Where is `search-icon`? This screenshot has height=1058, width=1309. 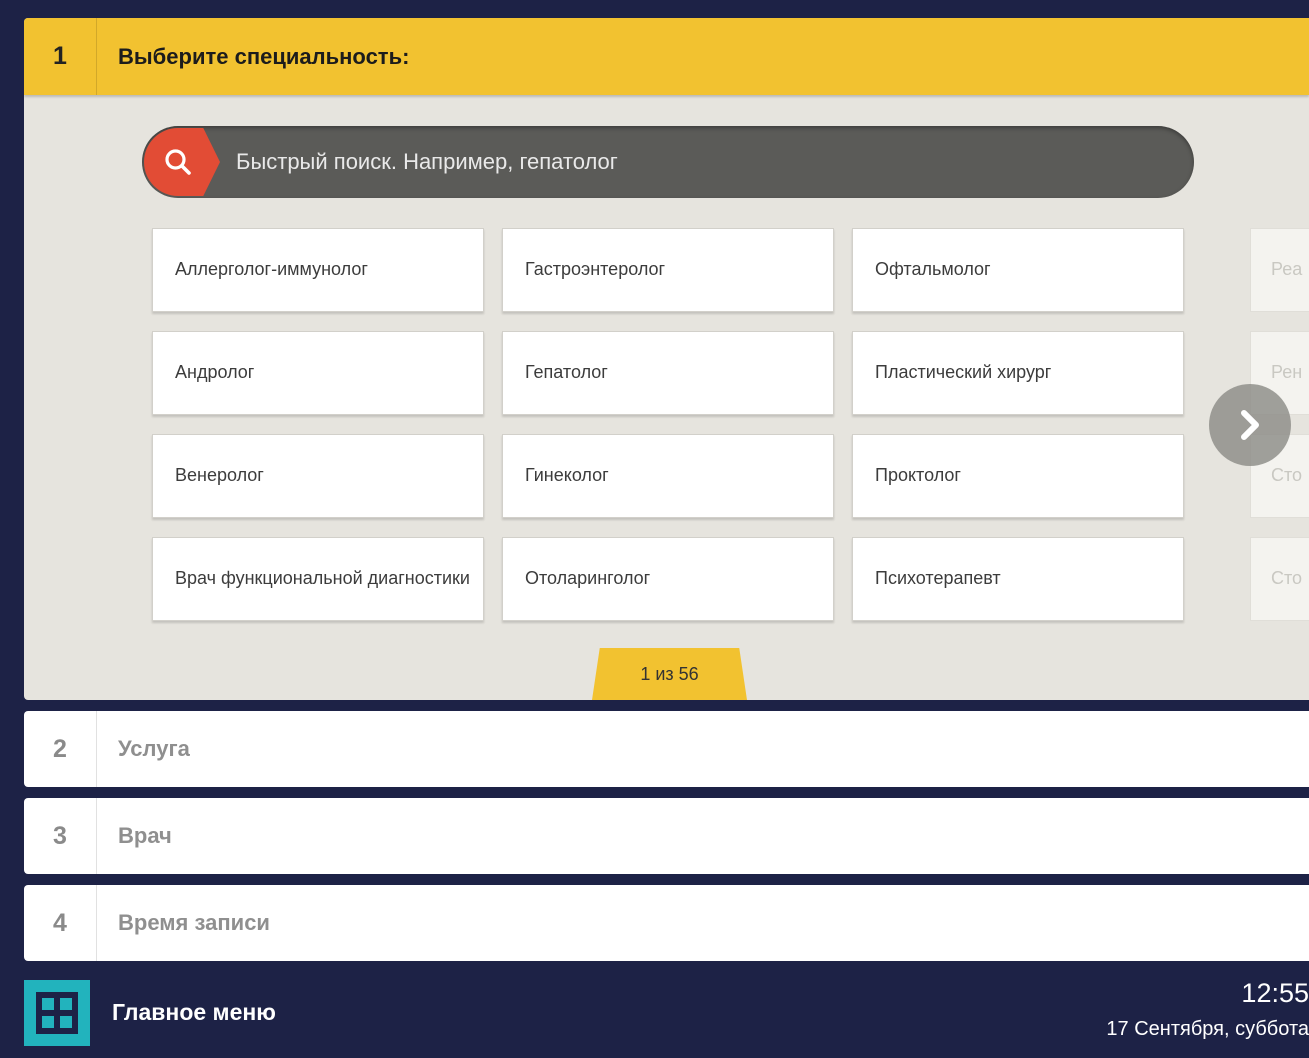 search-icon is located at coordinates (178, 162).